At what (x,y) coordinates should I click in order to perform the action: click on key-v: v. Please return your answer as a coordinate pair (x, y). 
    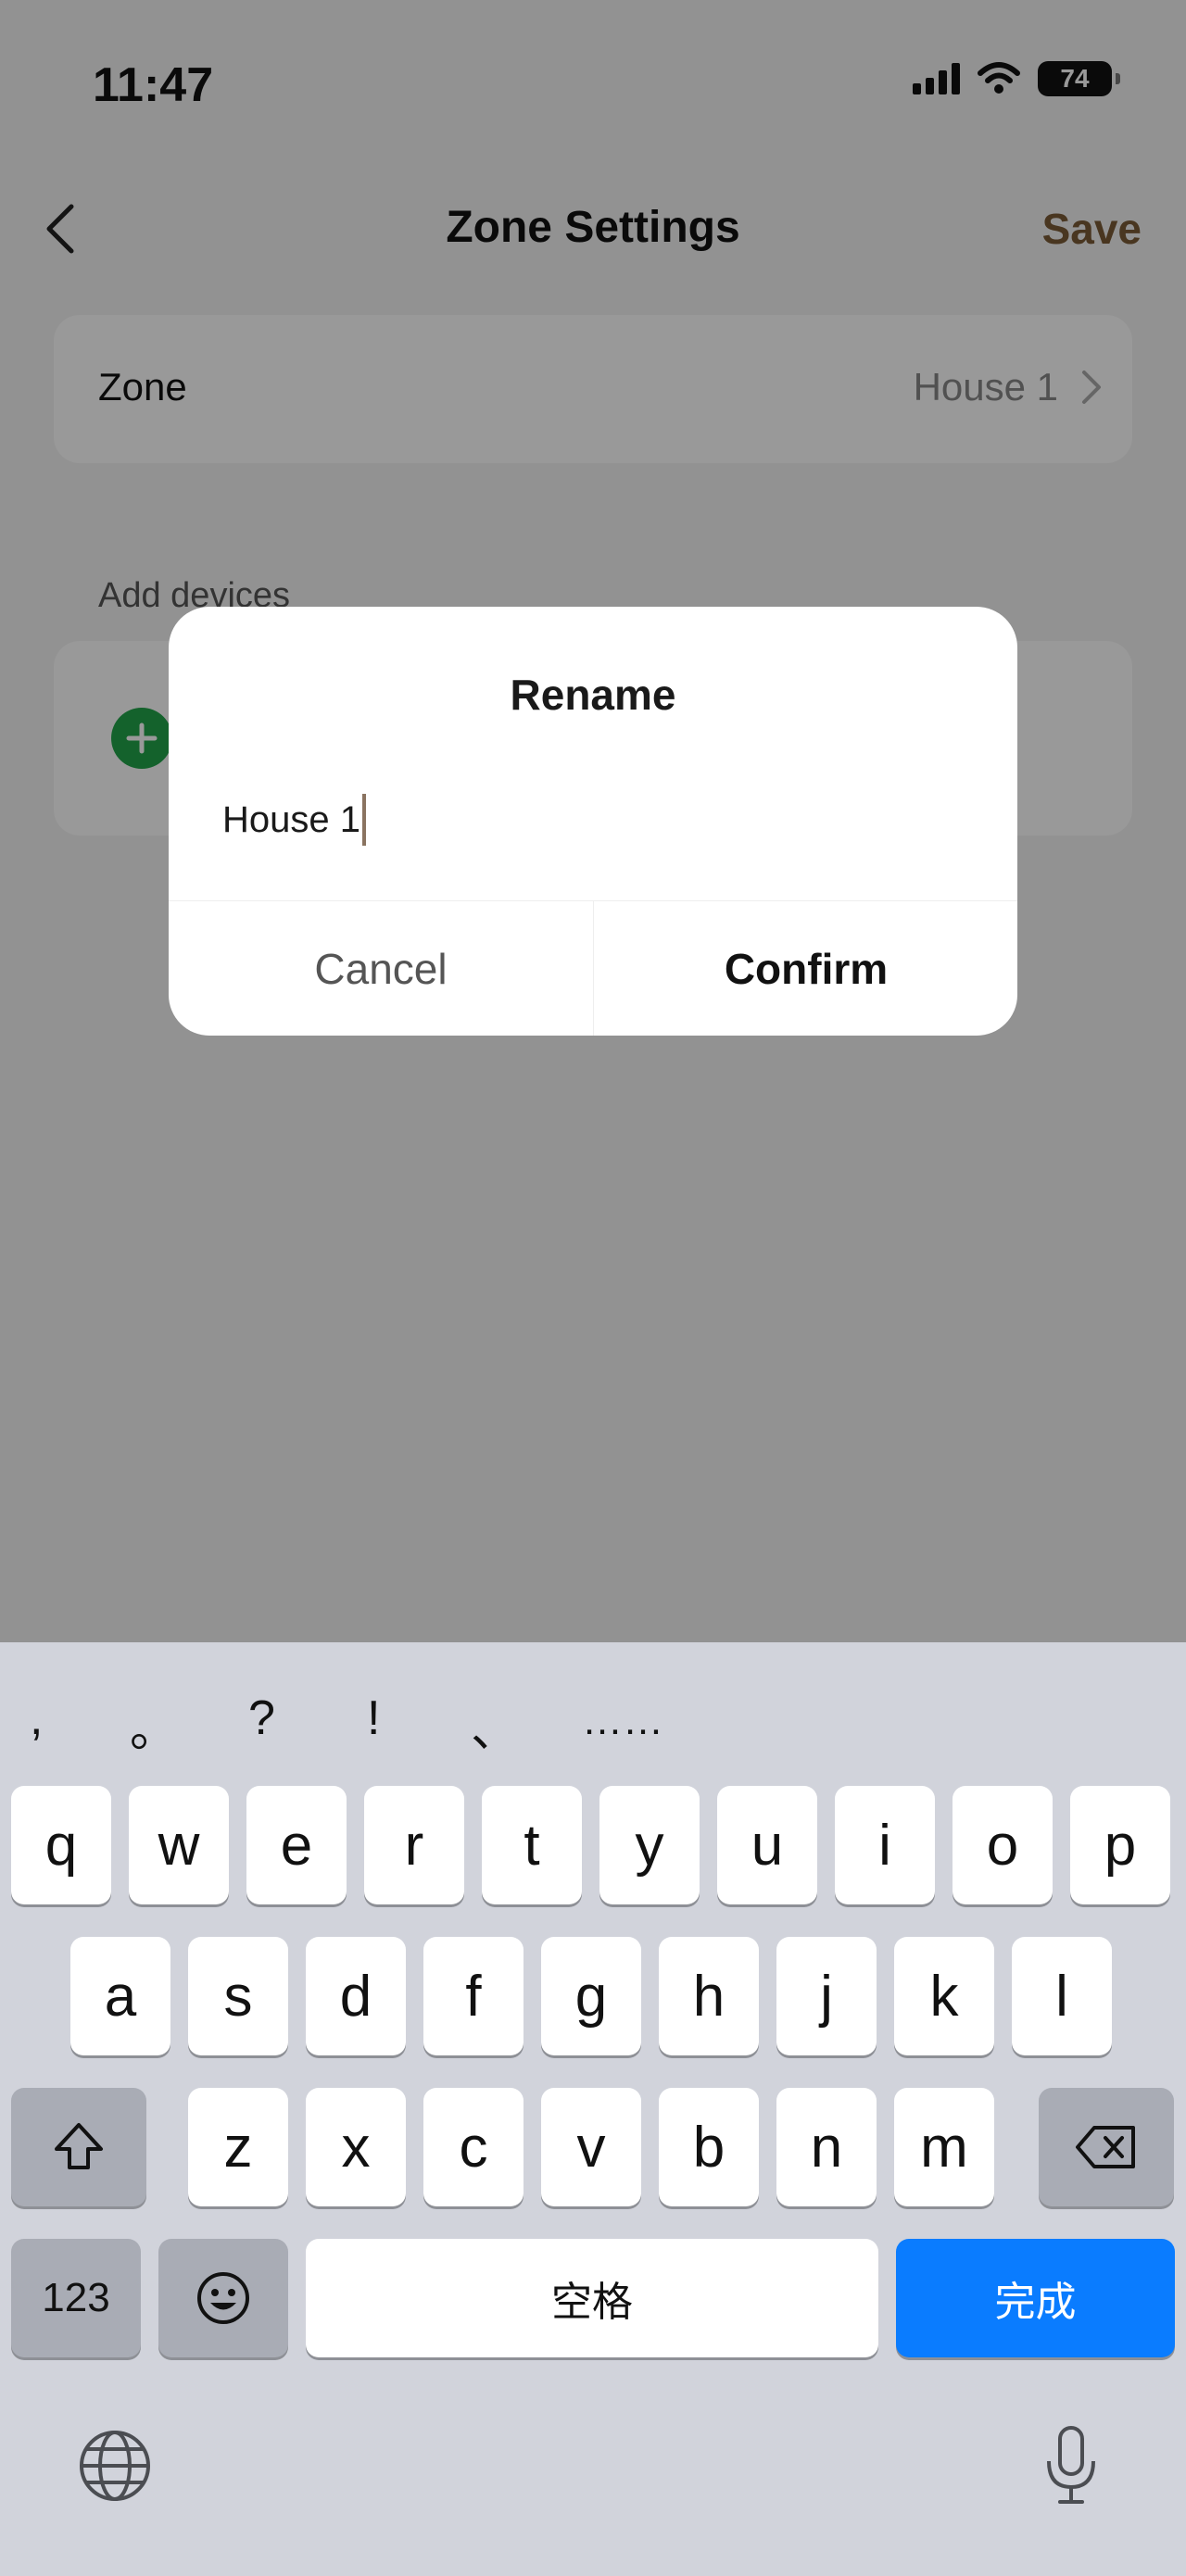
    Looking at the image, I should click on (591, 2147).